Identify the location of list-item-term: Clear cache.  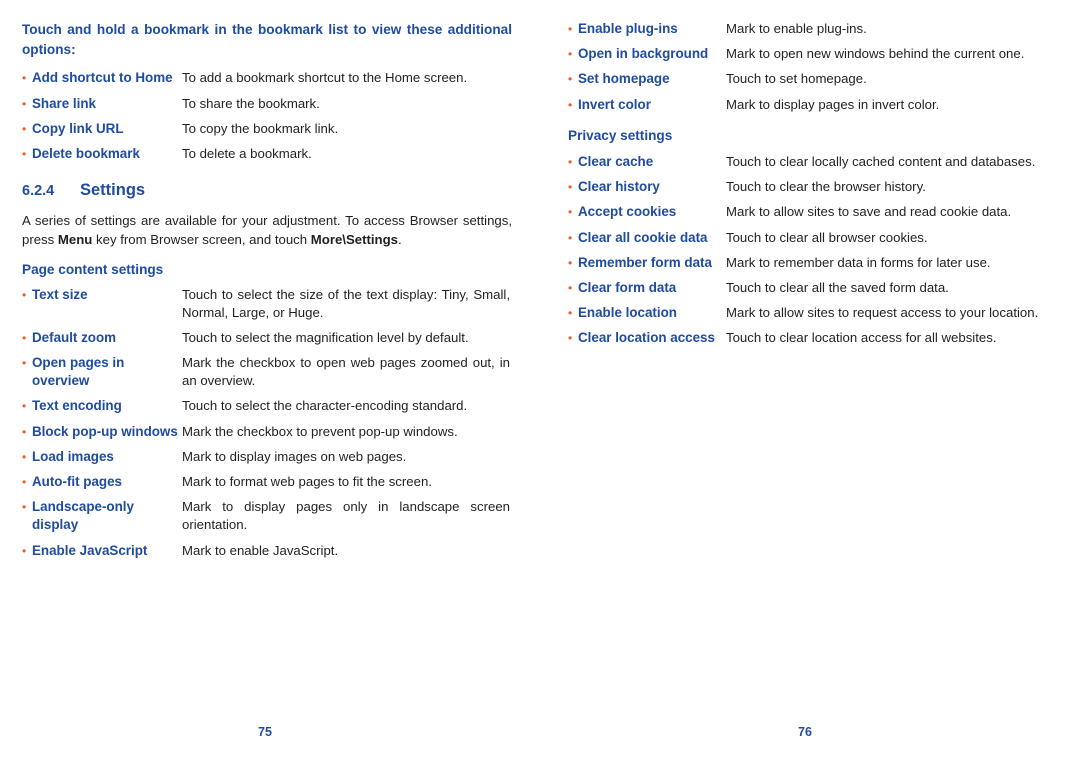
(616, 161).